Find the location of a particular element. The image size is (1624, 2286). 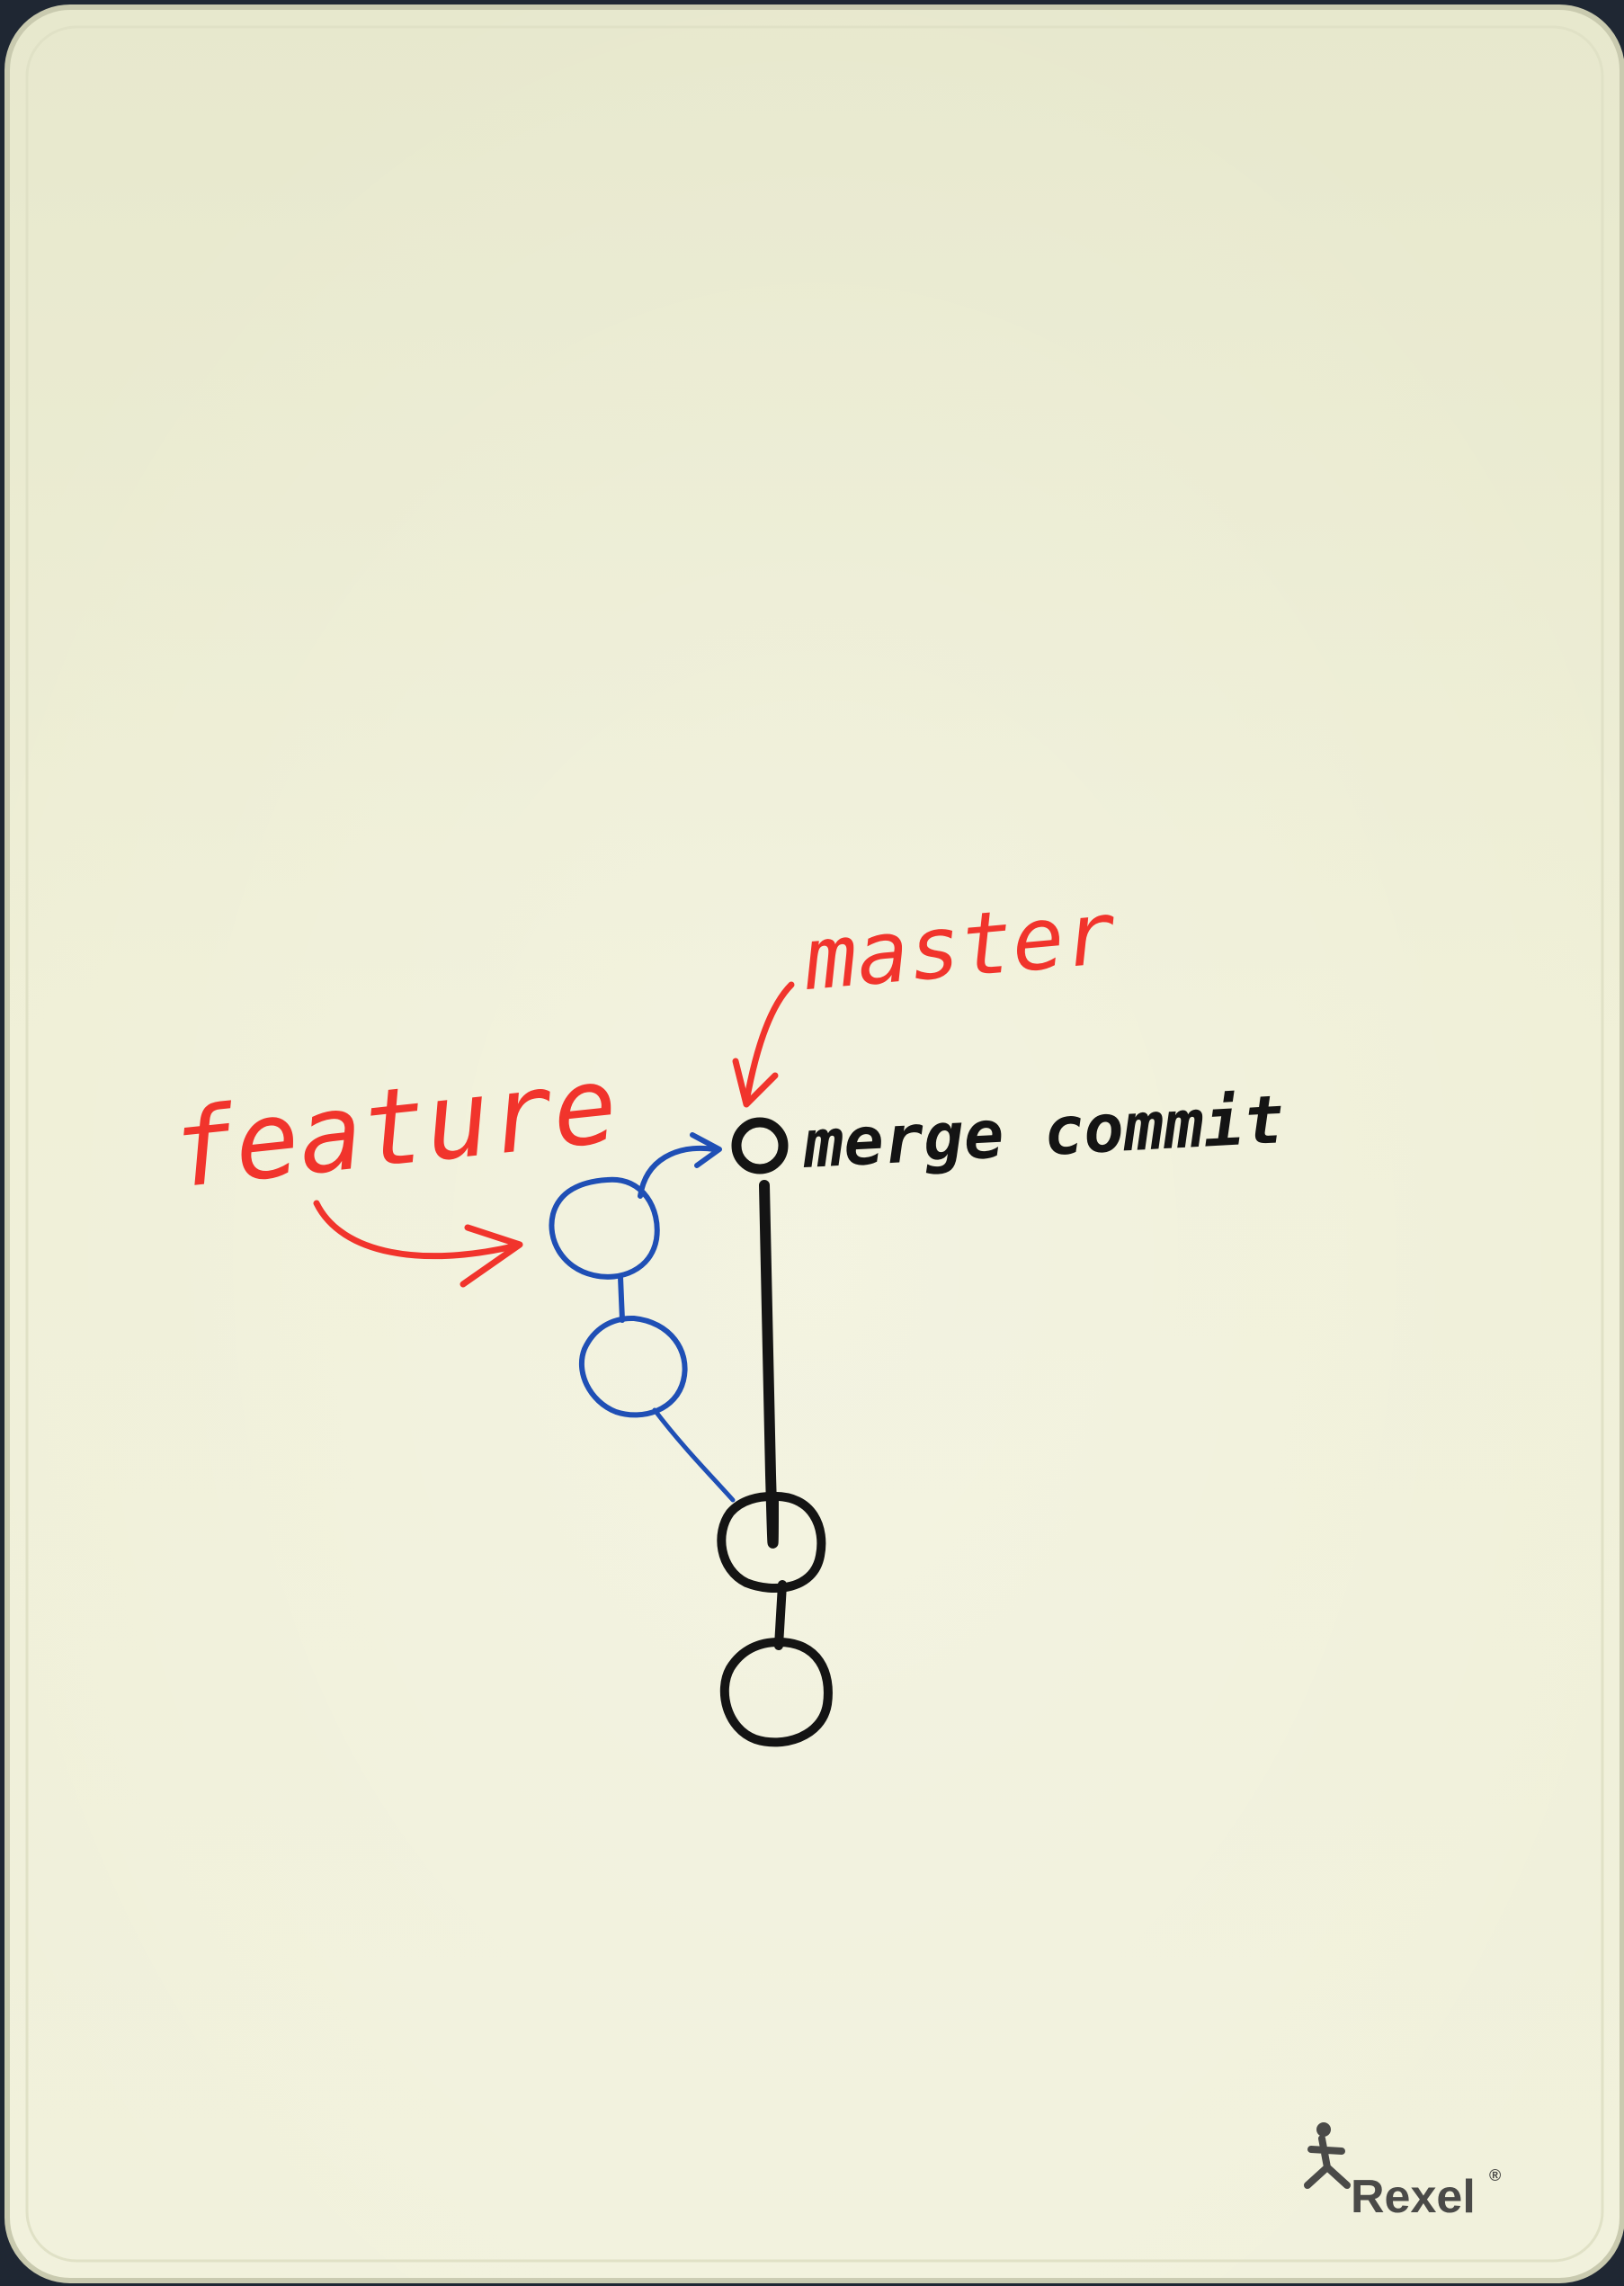

brand-name: Rexel is located at coordinates (1413, 2197).